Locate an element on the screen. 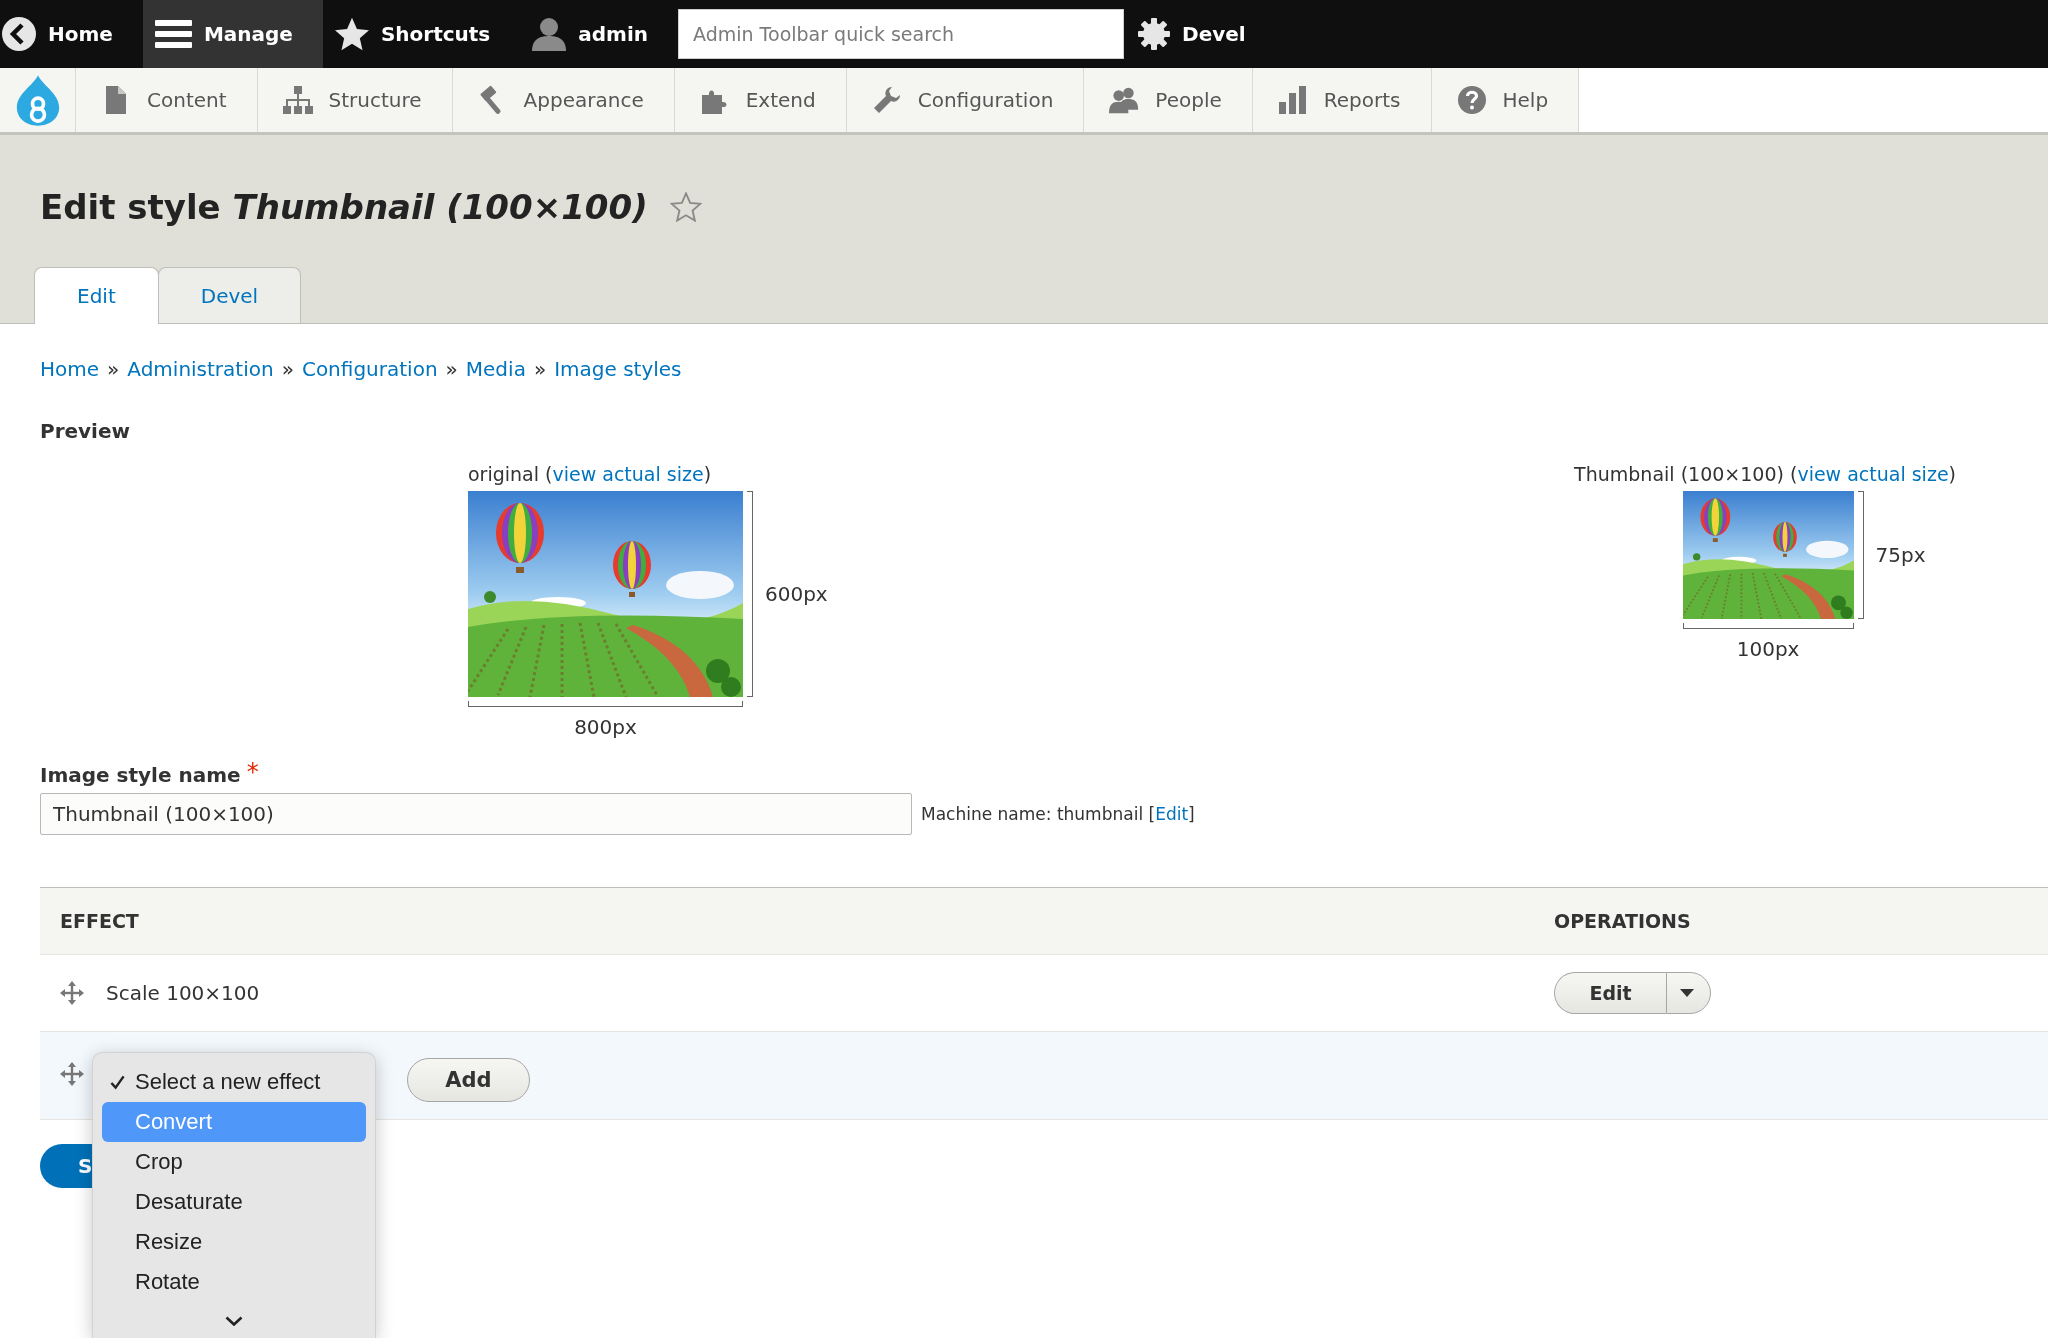  breadcrumb-link: Administration is located at coordinates (200, 369).